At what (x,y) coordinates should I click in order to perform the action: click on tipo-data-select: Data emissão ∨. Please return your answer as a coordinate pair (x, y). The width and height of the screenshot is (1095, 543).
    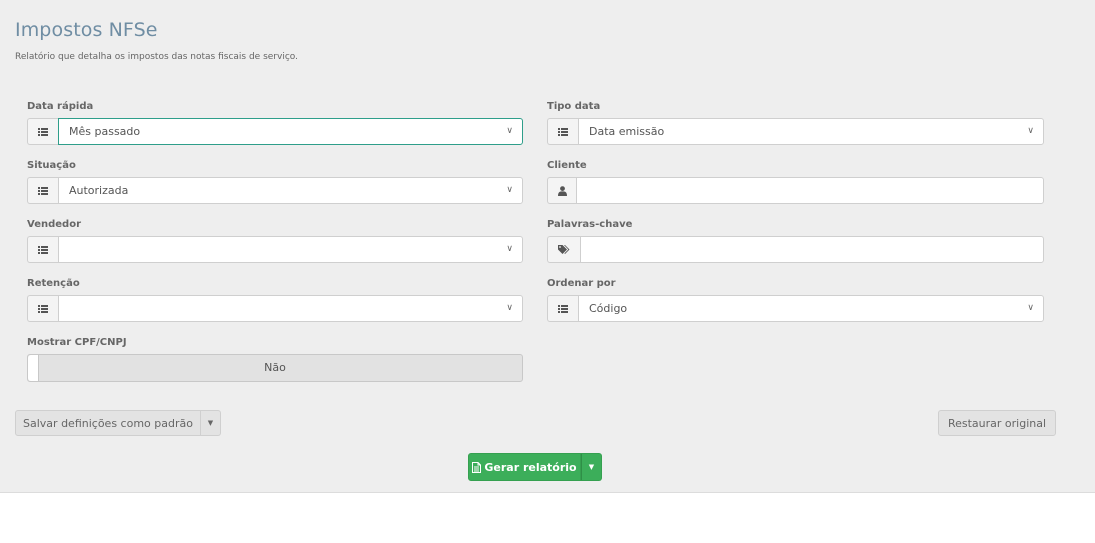
    Looking at the image, I should click on (795, 131).